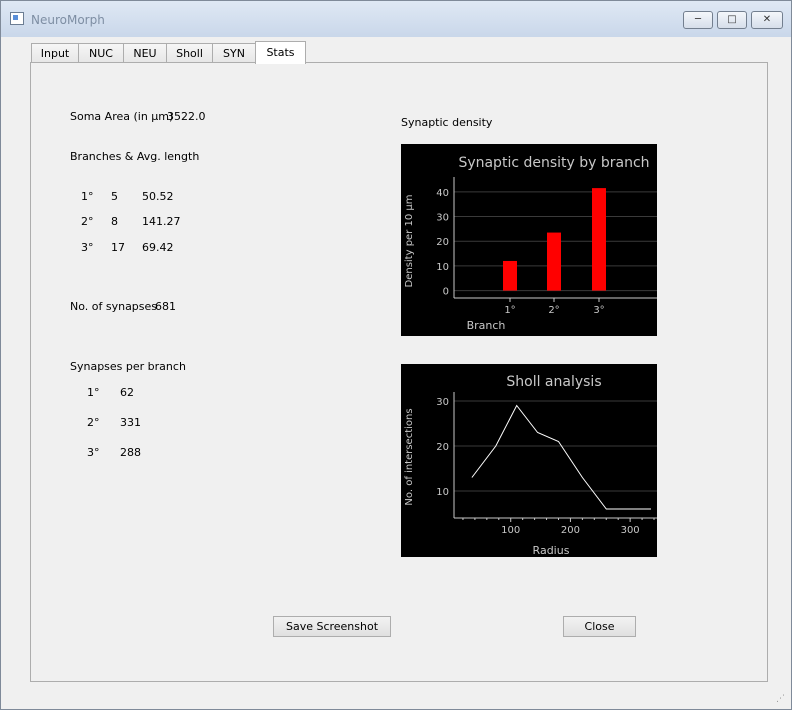 This screenshot has height=710, width=792. What do you see at coordinates (118, 247) in the screenshot?
I see `branch-count: 17` at bounding box center [118, 247].